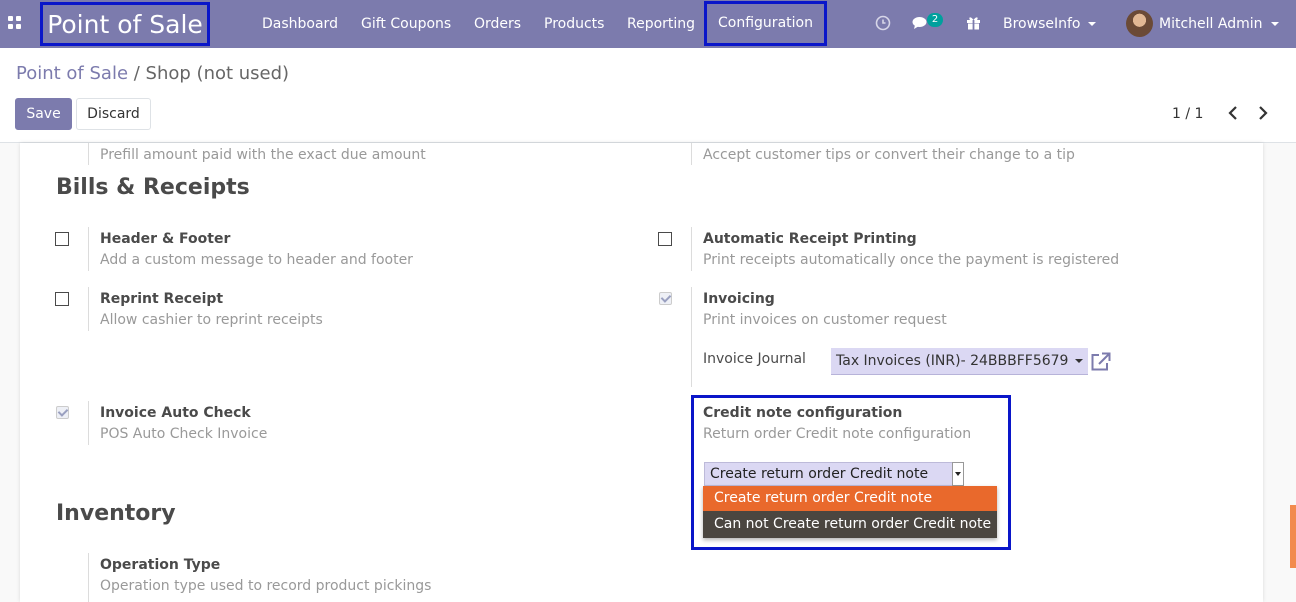 The width and height of the screenshot is (1296, 602). Describe the element at coordinates (665, 298) in the screenshot. I see `invoicing-checkbox` at that location.